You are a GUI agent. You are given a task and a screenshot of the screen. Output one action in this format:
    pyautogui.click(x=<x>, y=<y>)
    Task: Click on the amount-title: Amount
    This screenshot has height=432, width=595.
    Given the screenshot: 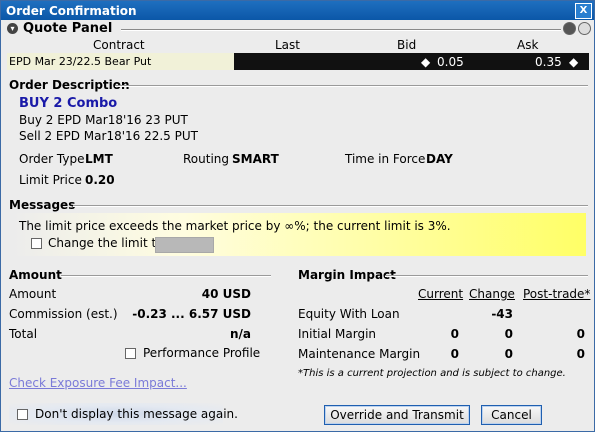 What is the action you would take?
    pyautogui.click(x=35, y=275)
    